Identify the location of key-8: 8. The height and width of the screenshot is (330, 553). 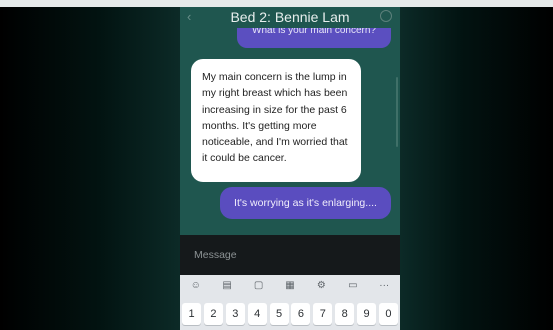
(345, 314).